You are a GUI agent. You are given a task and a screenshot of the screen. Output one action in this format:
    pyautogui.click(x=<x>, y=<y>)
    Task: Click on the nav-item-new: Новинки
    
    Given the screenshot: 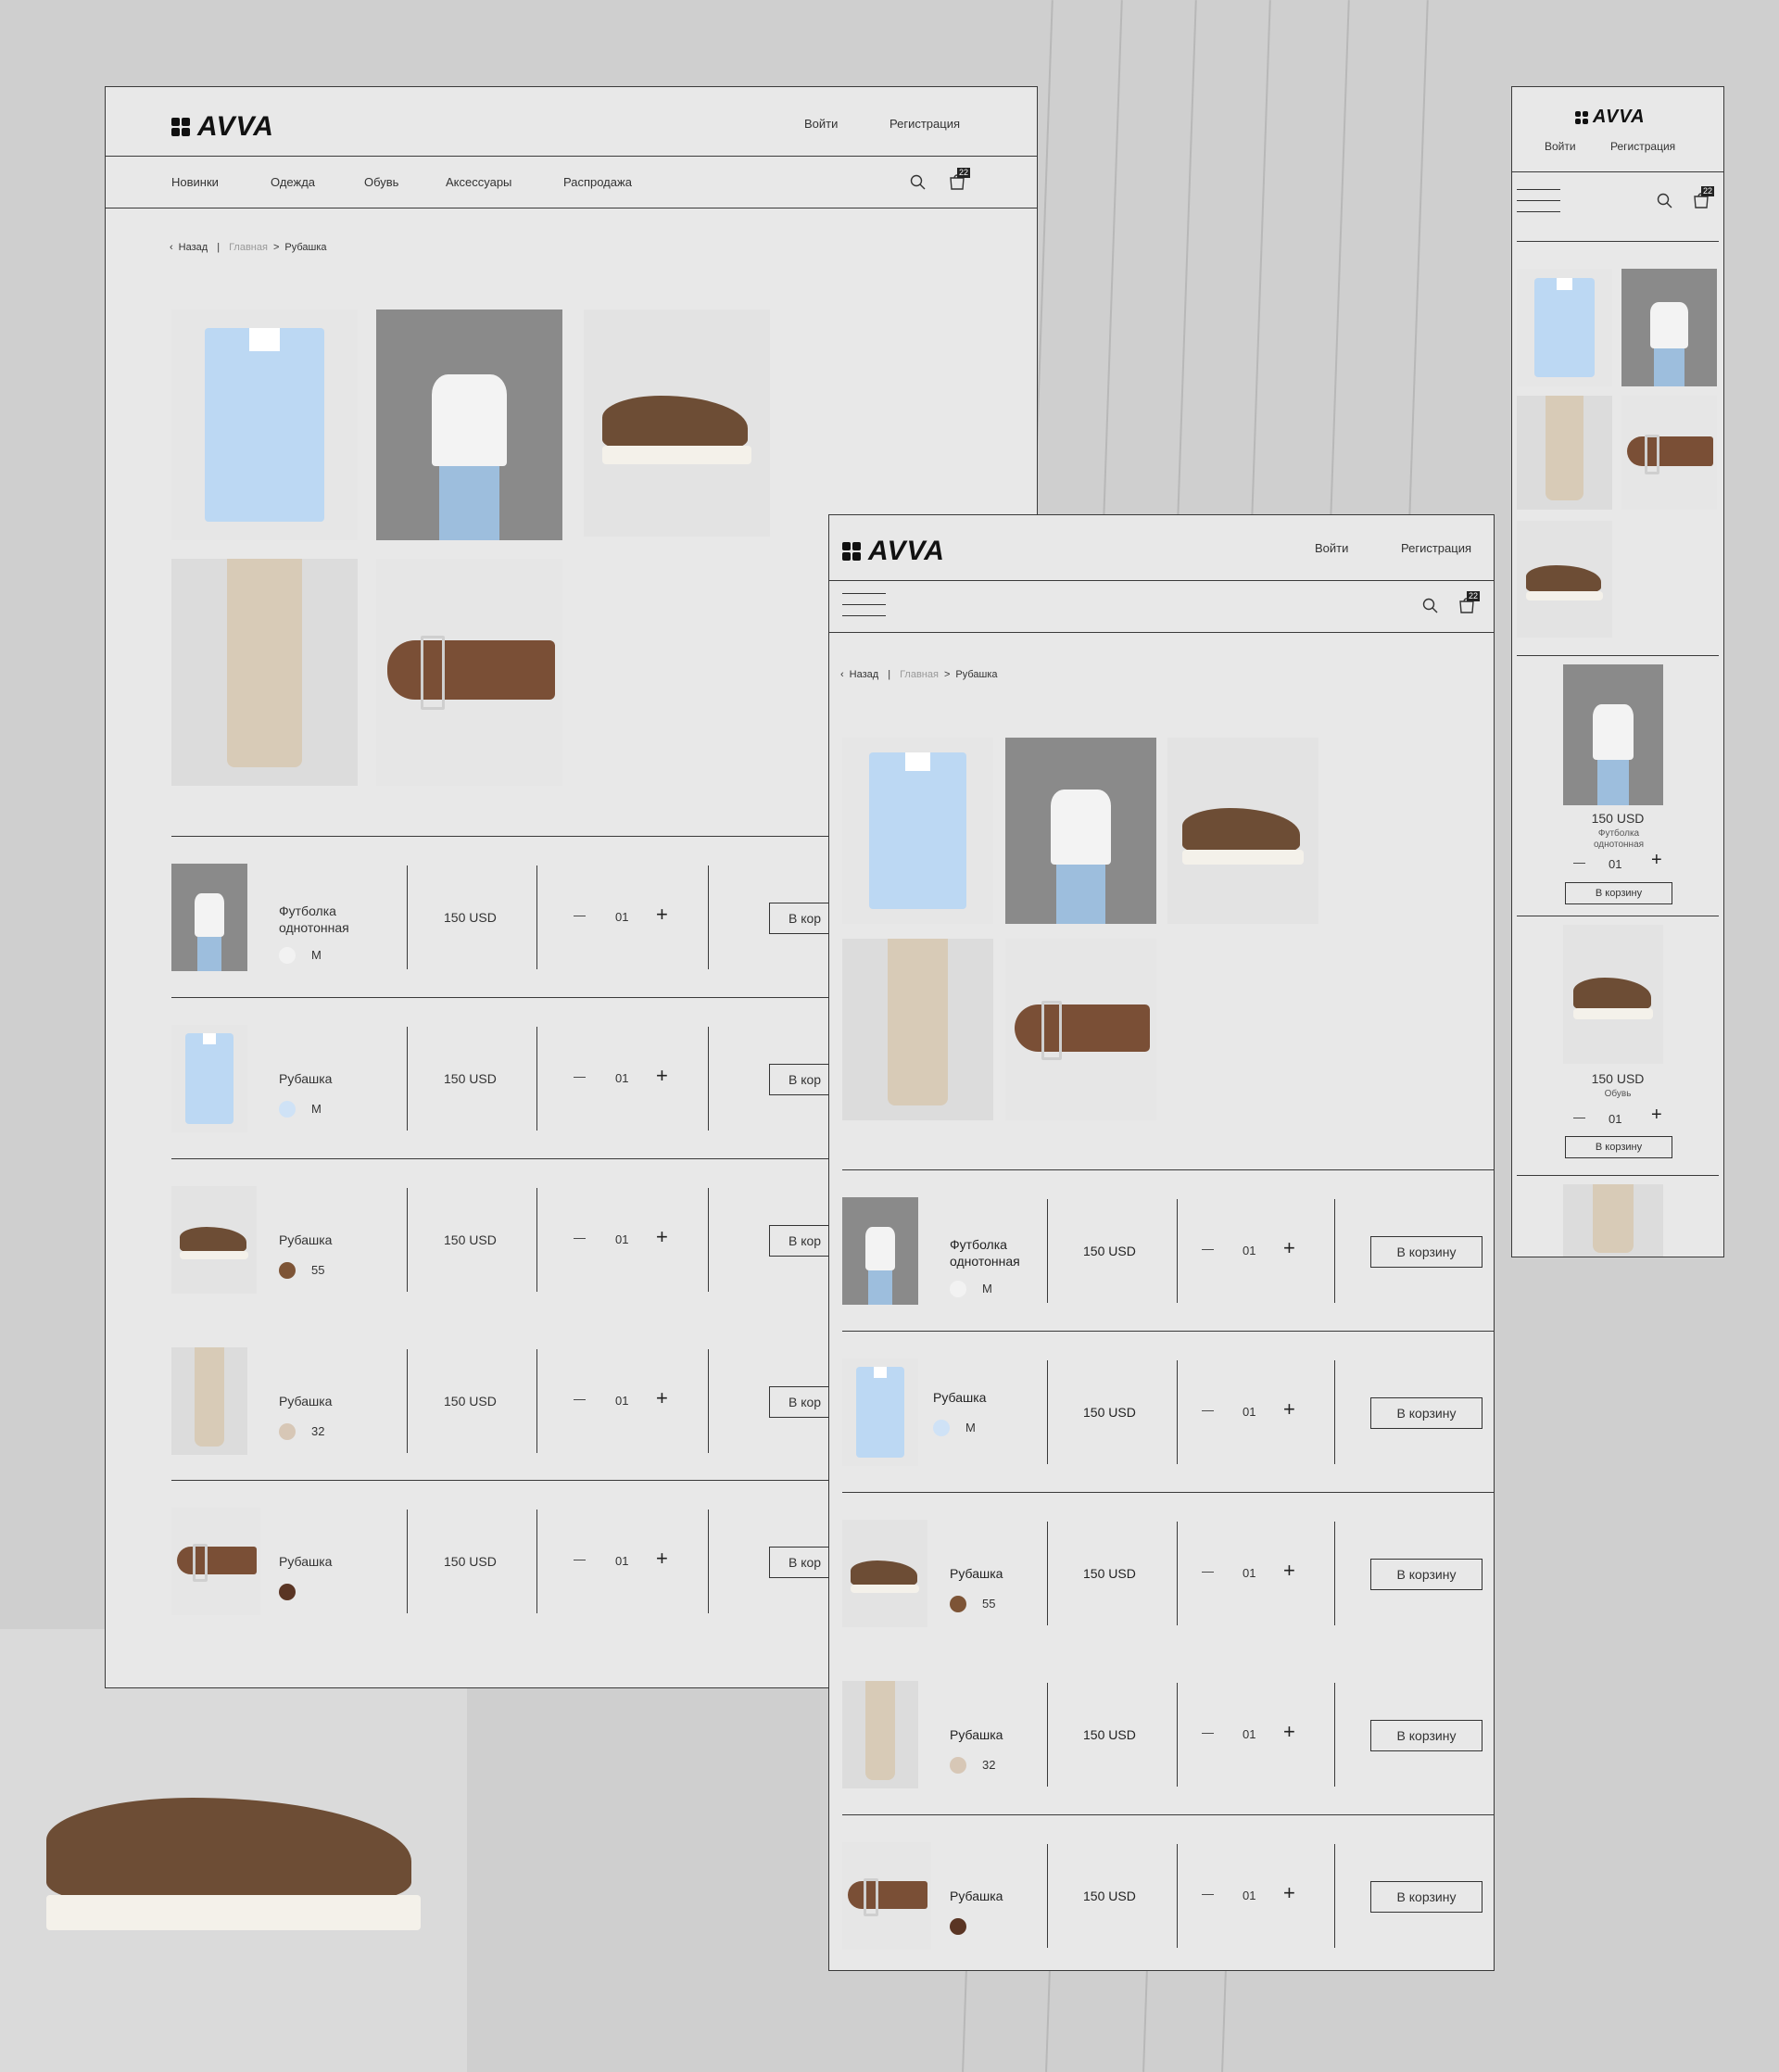 What is the action you would take?
    pyautogui.click(x=195, y=182)
    